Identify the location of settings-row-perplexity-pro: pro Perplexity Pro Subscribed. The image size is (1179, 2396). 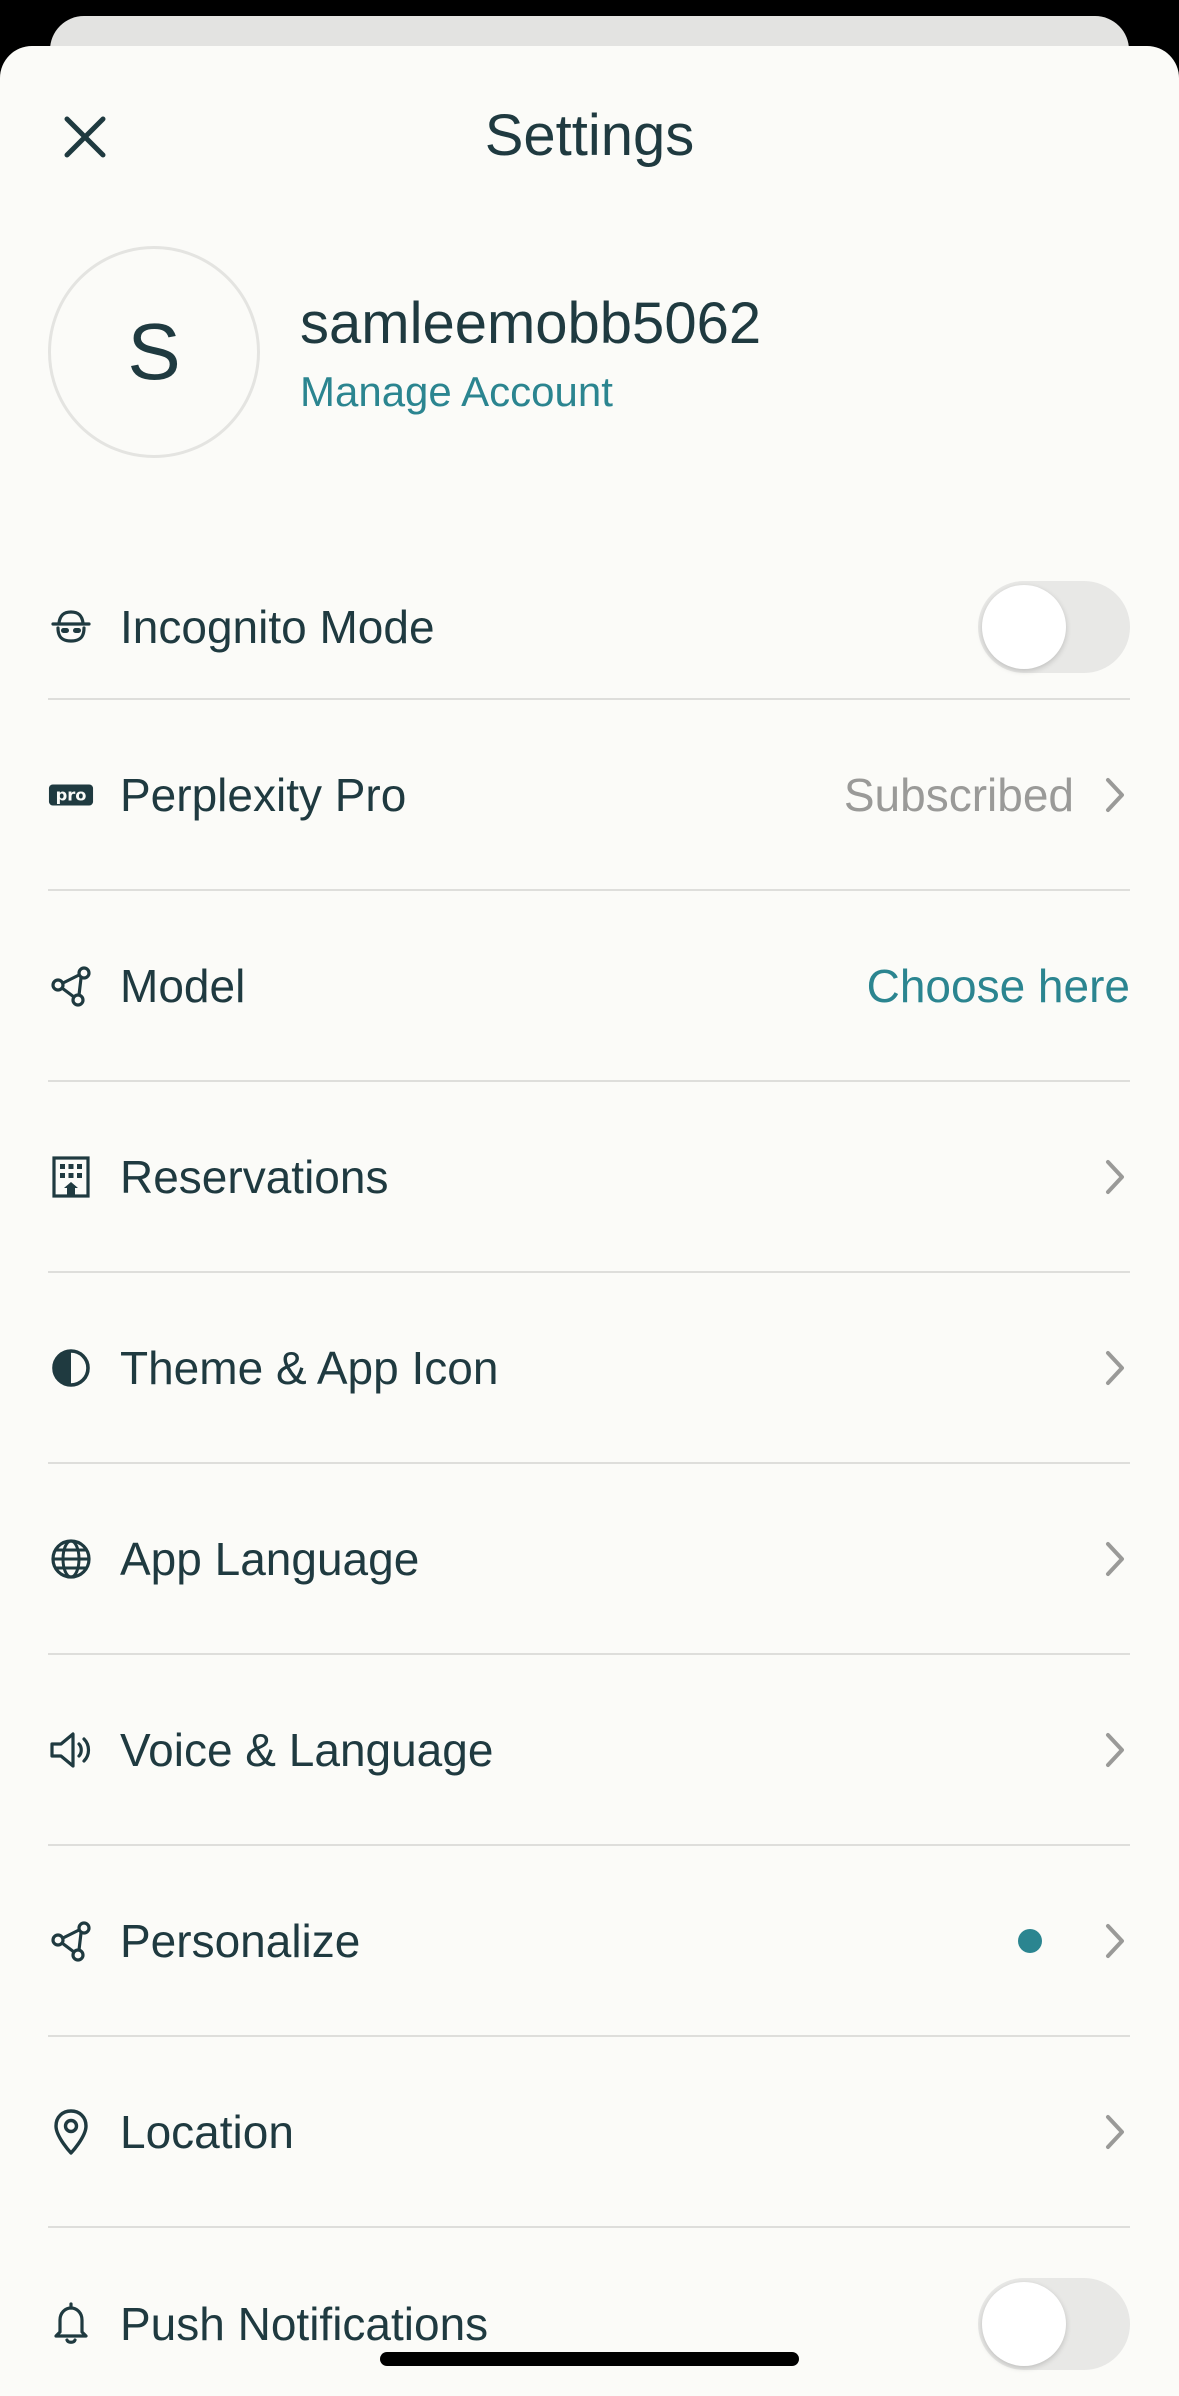
(589, 795).